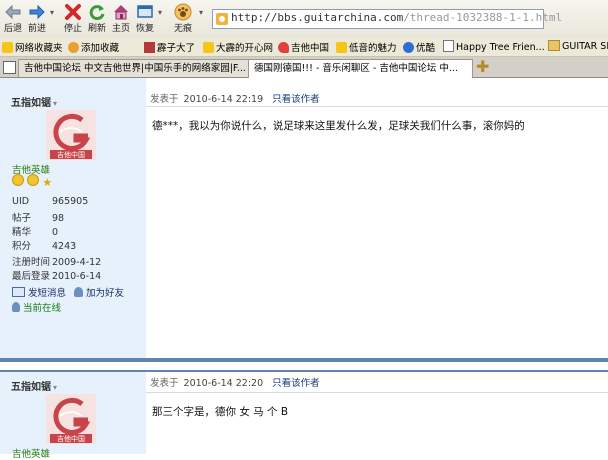 The height and width of the screenshot is (460, 608). I want to click on bookmark-item: 优酷, so click(419, 47).